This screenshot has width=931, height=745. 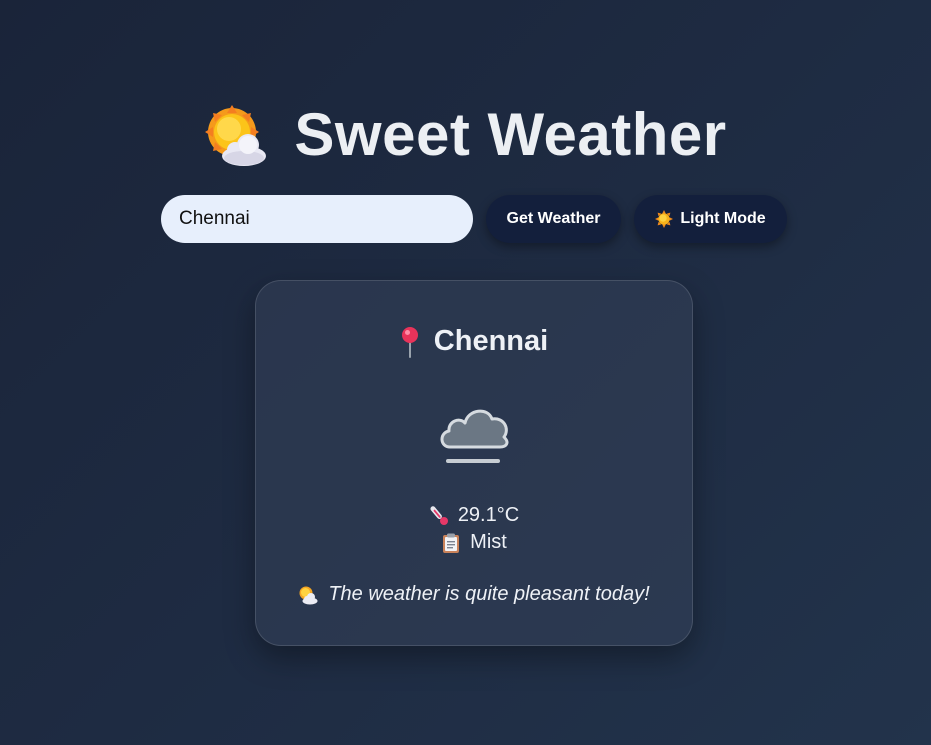 I want to click on light-mode-label: Light Mode, so click(x=723, y=218).